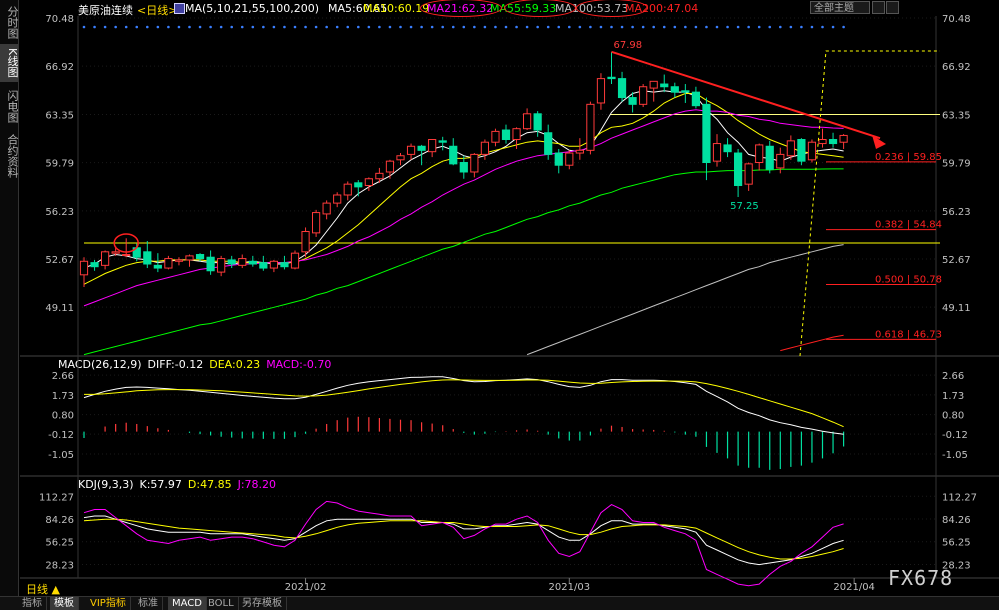  I want to click on price-ytick-left: 49.11, so click(59, 308).